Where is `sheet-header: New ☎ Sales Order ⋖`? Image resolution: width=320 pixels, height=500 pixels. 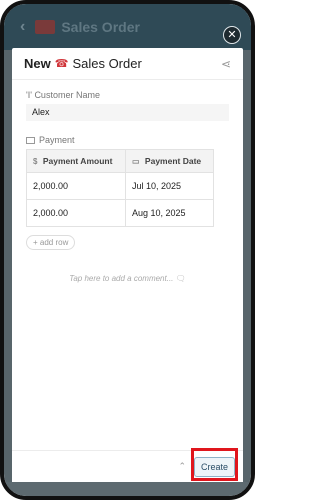 sheet-header: New ☎ Sales Order ⋖ is located at coordinates (127, 64).